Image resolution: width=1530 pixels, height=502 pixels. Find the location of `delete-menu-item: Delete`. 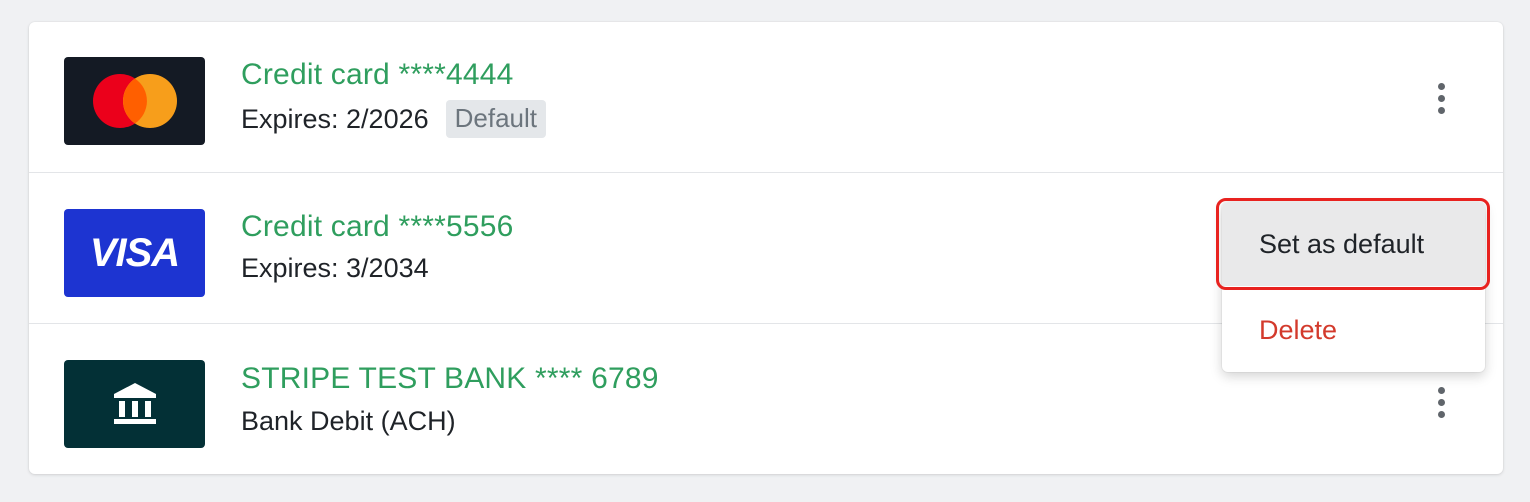

delete-menu-item: Delete is located at coordinates (1353, 330).